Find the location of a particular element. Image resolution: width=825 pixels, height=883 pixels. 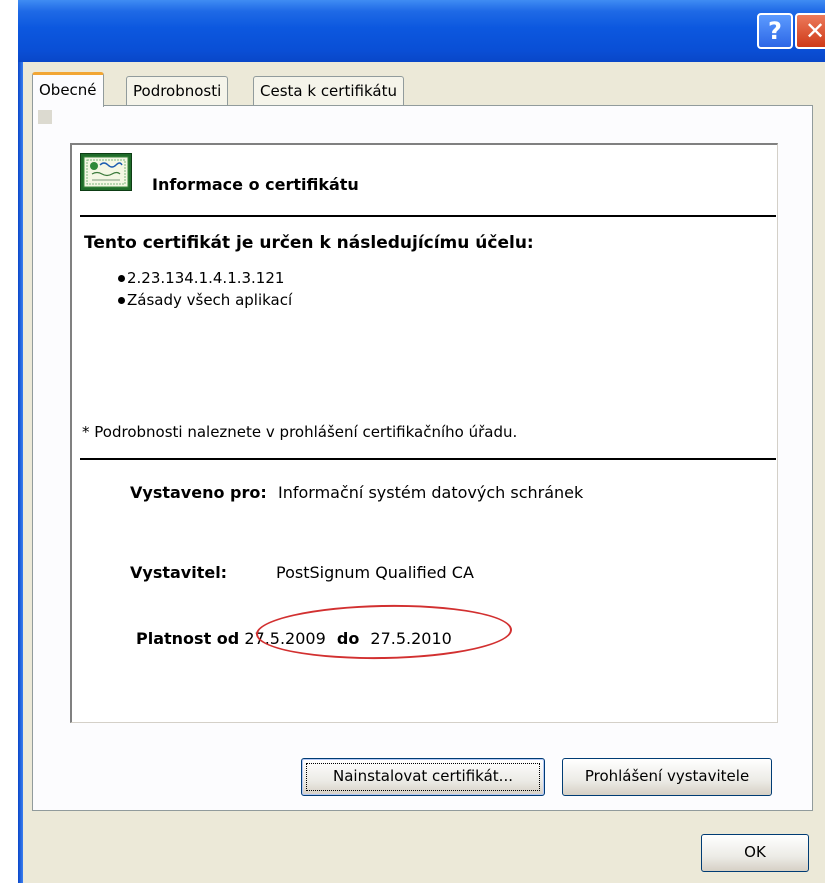

issuer-row: Vystavitel: PostSignum Qualified CA is located at coordinates (302, 572).